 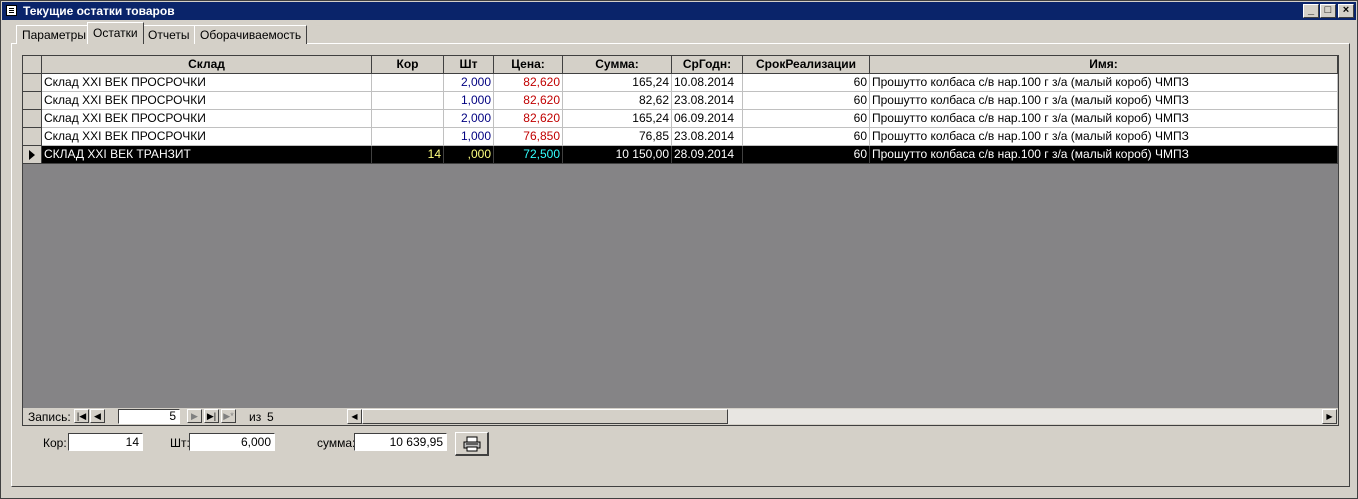 What do you see at coordinates (251, 34) in the screenshot?
I see `tab-oborachivaemost: Оборачиваемость` at bounding box center [251, 34].